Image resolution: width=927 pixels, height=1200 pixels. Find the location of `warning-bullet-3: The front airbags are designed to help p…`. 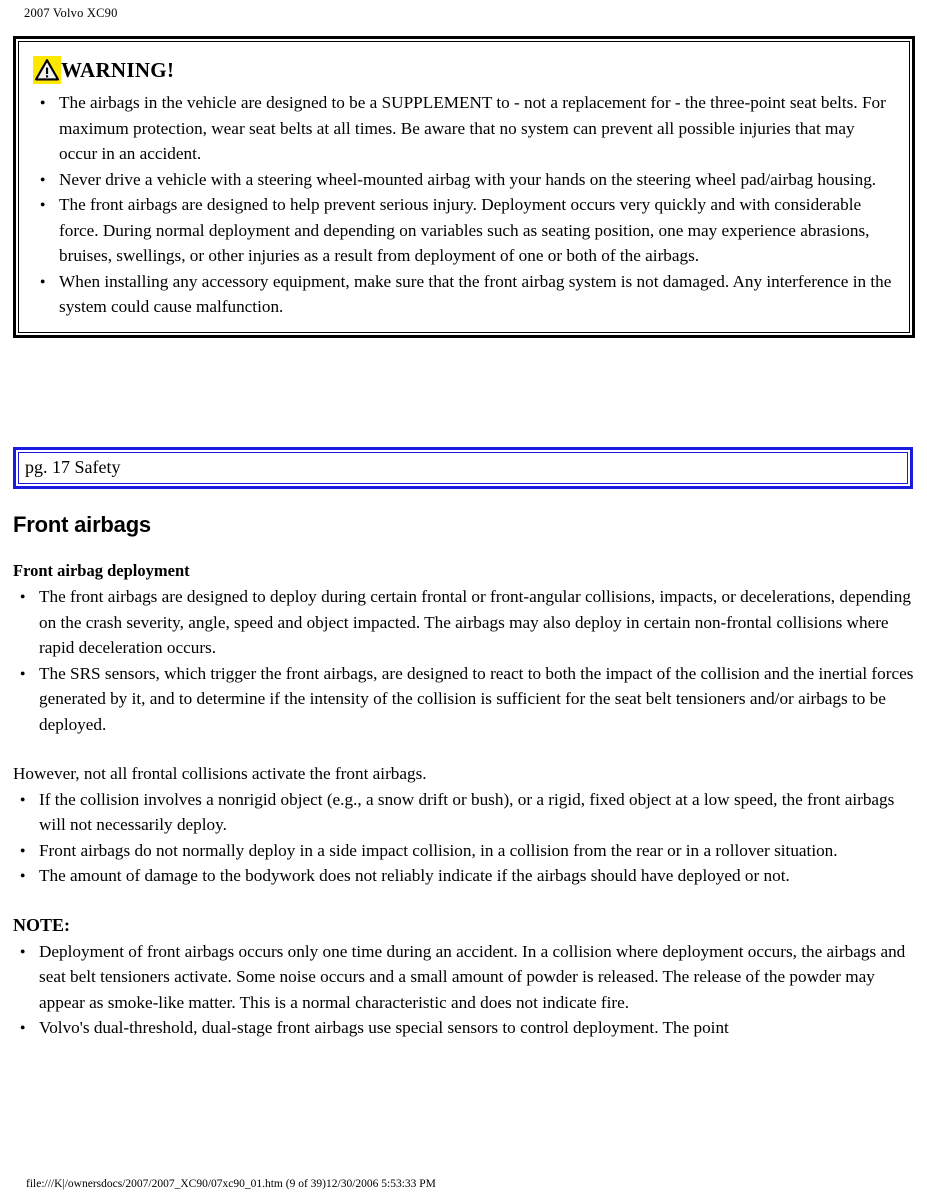

warning-bullet-3: The front airbags are designed to help p… is located at coordinates (464, 230).